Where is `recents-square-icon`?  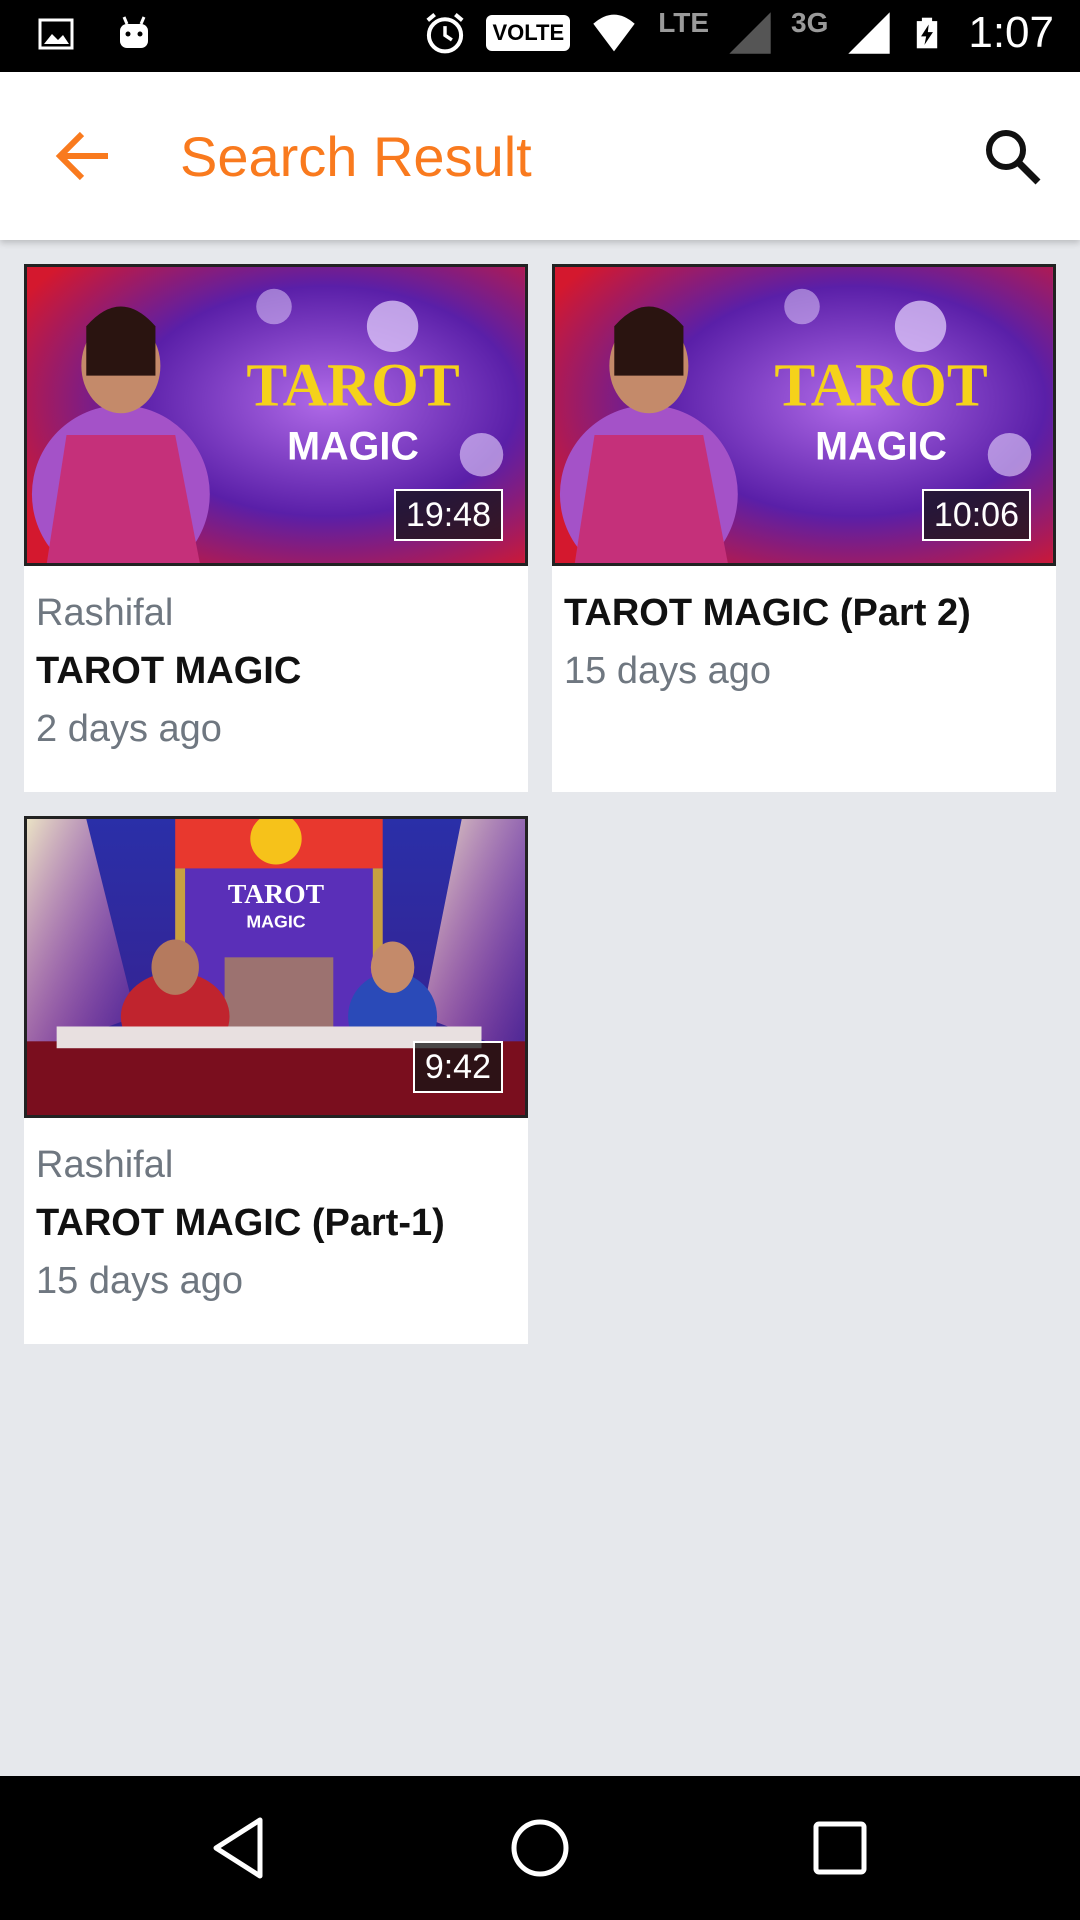
recents-square-icon is located at coordinates (840, 1848).